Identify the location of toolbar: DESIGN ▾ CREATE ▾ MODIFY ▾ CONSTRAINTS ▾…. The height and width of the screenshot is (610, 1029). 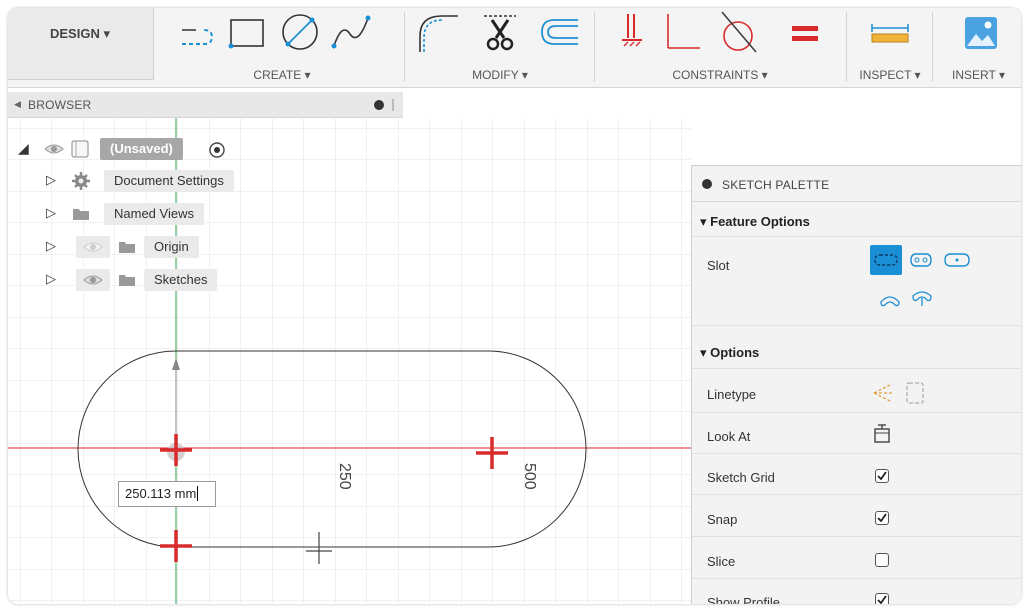
(514, 48).